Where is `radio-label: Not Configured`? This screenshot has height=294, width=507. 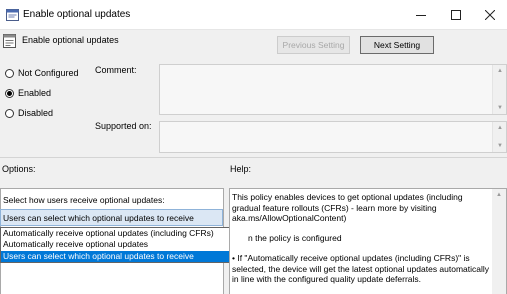
radio-label: Not Configured is located at coordinates (48, 73).